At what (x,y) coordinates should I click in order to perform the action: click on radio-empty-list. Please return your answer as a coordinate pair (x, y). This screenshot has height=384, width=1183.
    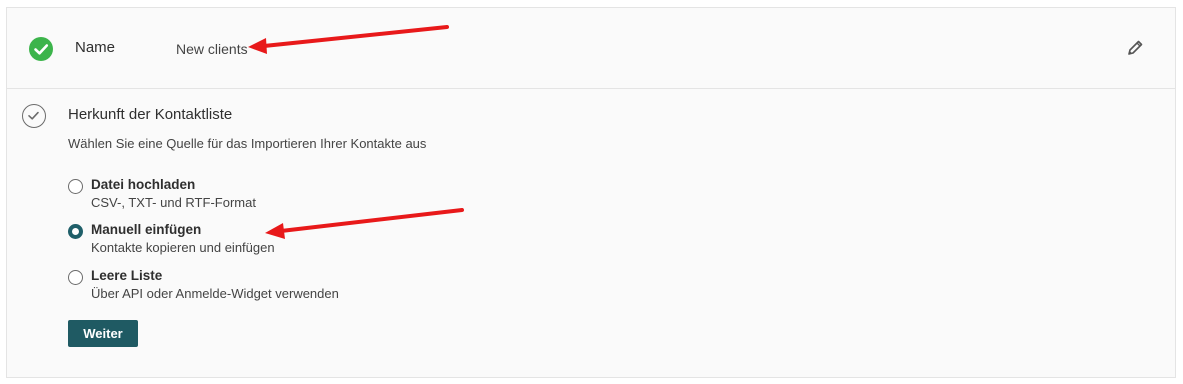
    Looking at the image, I should click on (75, 277).